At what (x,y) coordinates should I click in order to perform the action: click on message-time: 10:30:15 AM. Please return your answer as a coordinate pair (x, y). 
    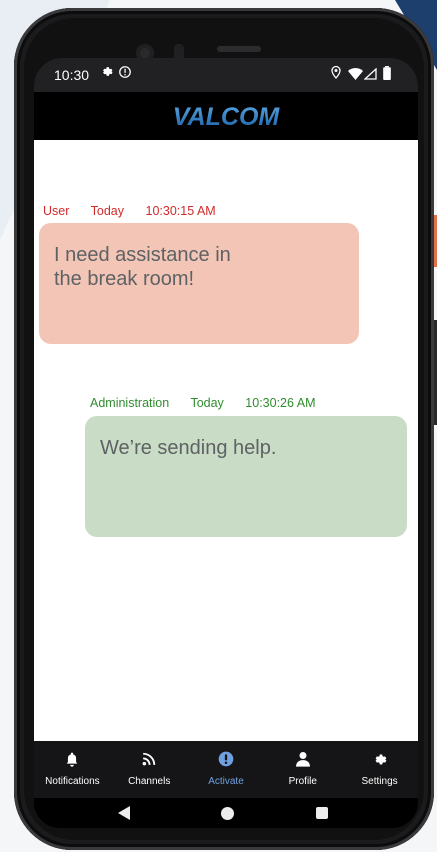
    Looking at the image, I should click on (180, 211).